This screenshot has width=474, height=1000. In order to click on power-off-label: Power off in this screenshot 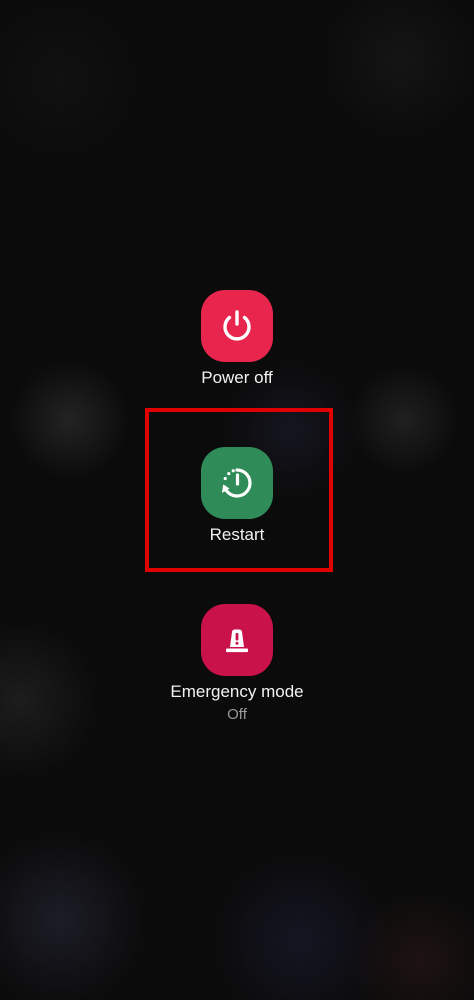, I will do `click(237, 377)`.